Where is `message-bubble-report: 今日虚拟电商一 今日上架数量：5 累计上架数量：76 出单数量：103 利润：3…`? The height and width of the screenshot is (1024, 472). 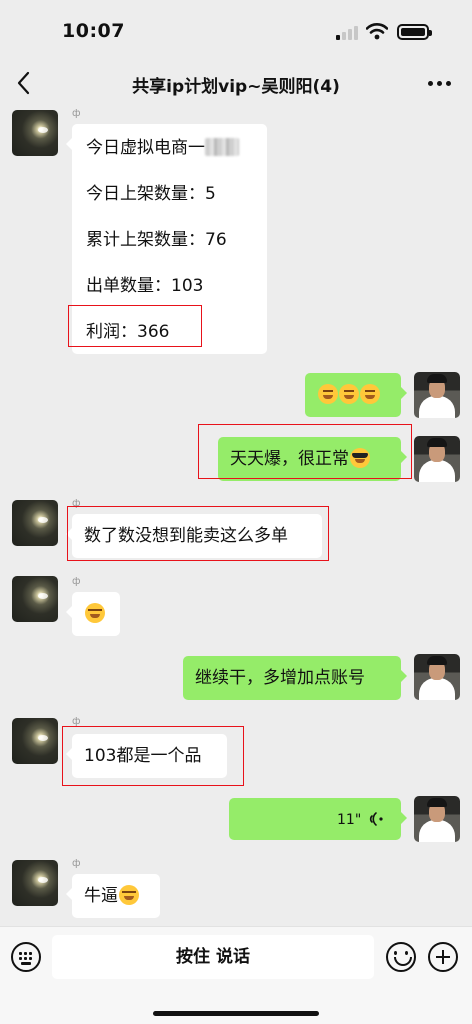
message-bubble-report: 今日虚拟电商一 今日上架数量：5 累计上架数量：76 出单数量：103 利润：3… is located at coordinates (166, 239).